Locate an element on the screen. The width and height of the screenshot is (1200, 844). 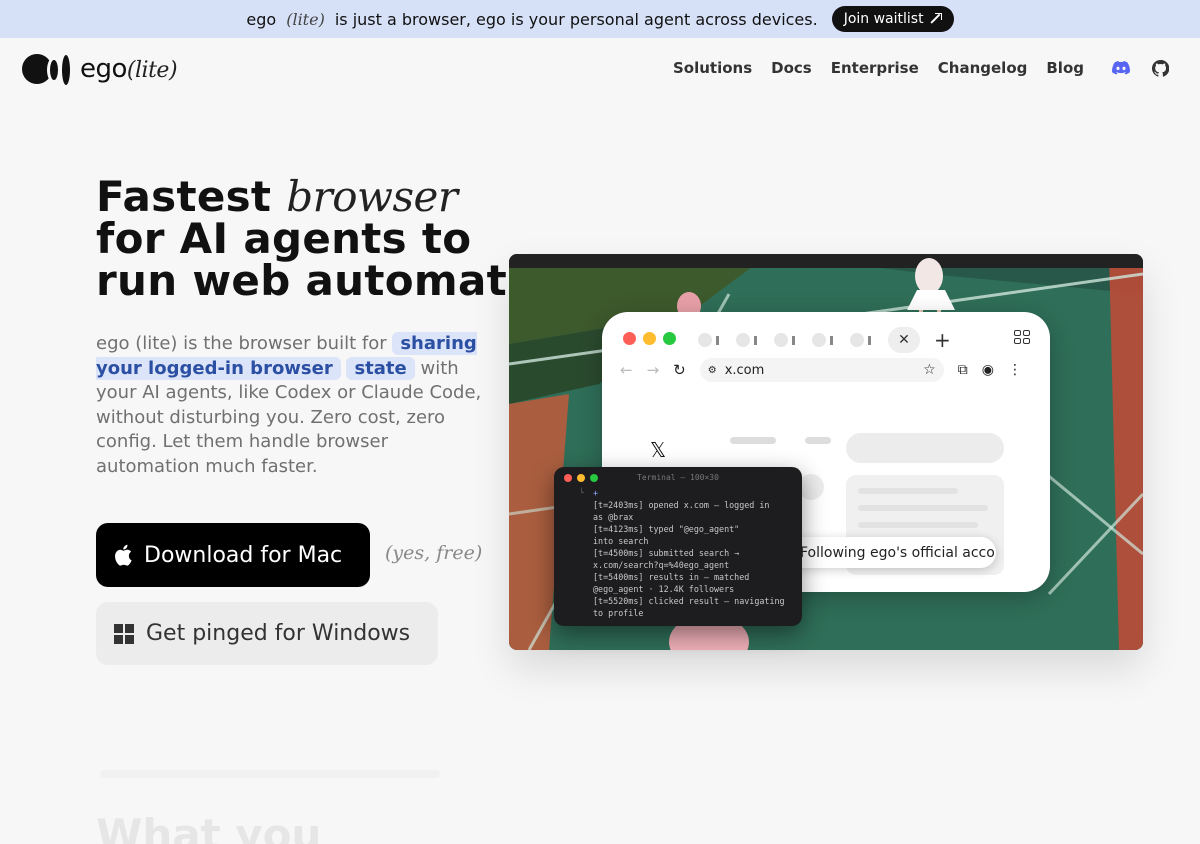
nav-enterprise: Enterprise is located at coordinates (875, 68).